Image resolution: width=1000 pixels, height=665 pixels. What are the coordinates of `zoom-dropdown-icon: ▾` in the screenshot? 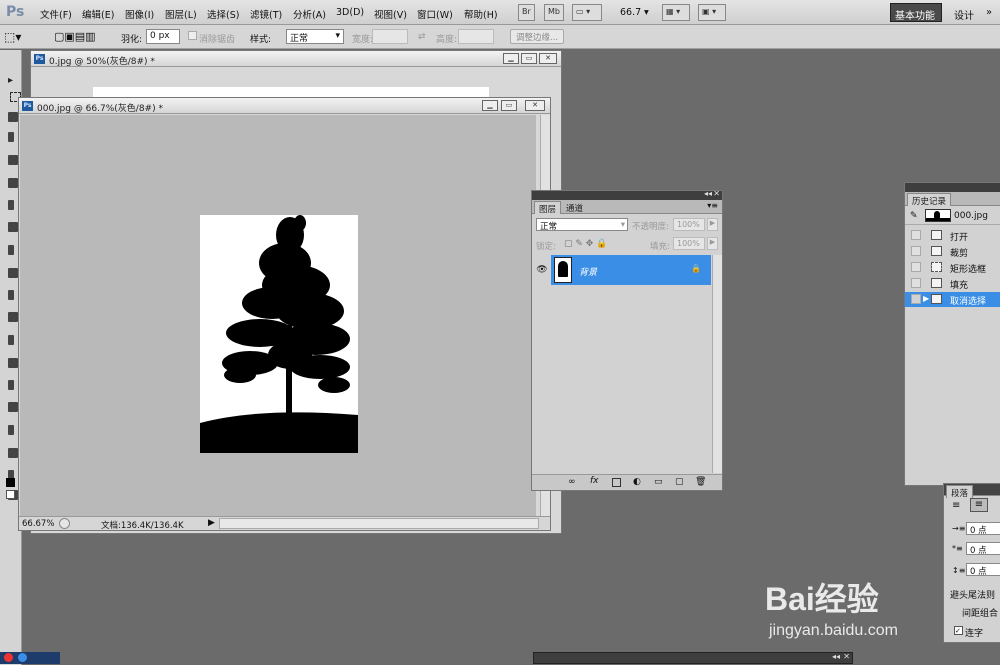 It's located at (646, 12).